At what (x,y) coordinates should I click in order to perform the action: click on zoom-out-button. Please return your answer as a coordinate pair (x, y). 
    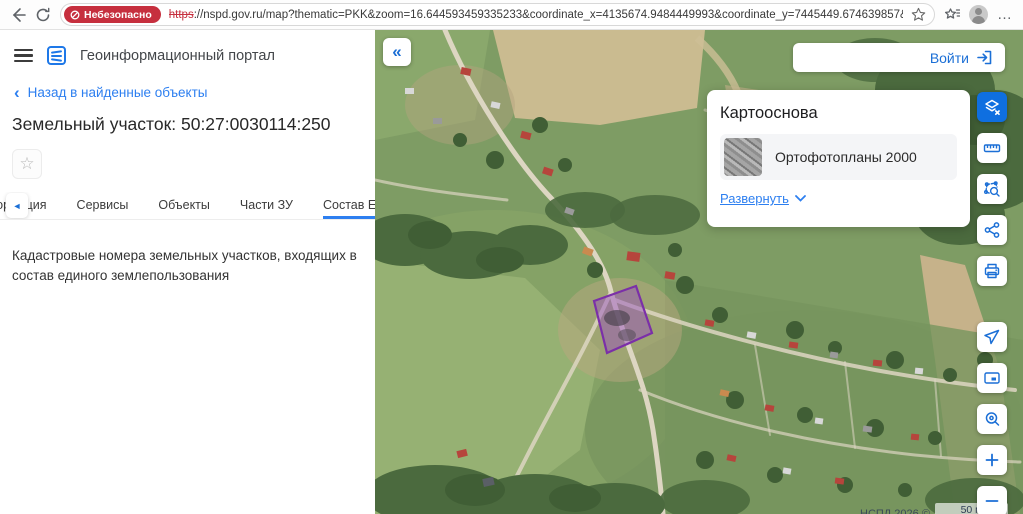
    Looking at the image, I should click on (992, 500).